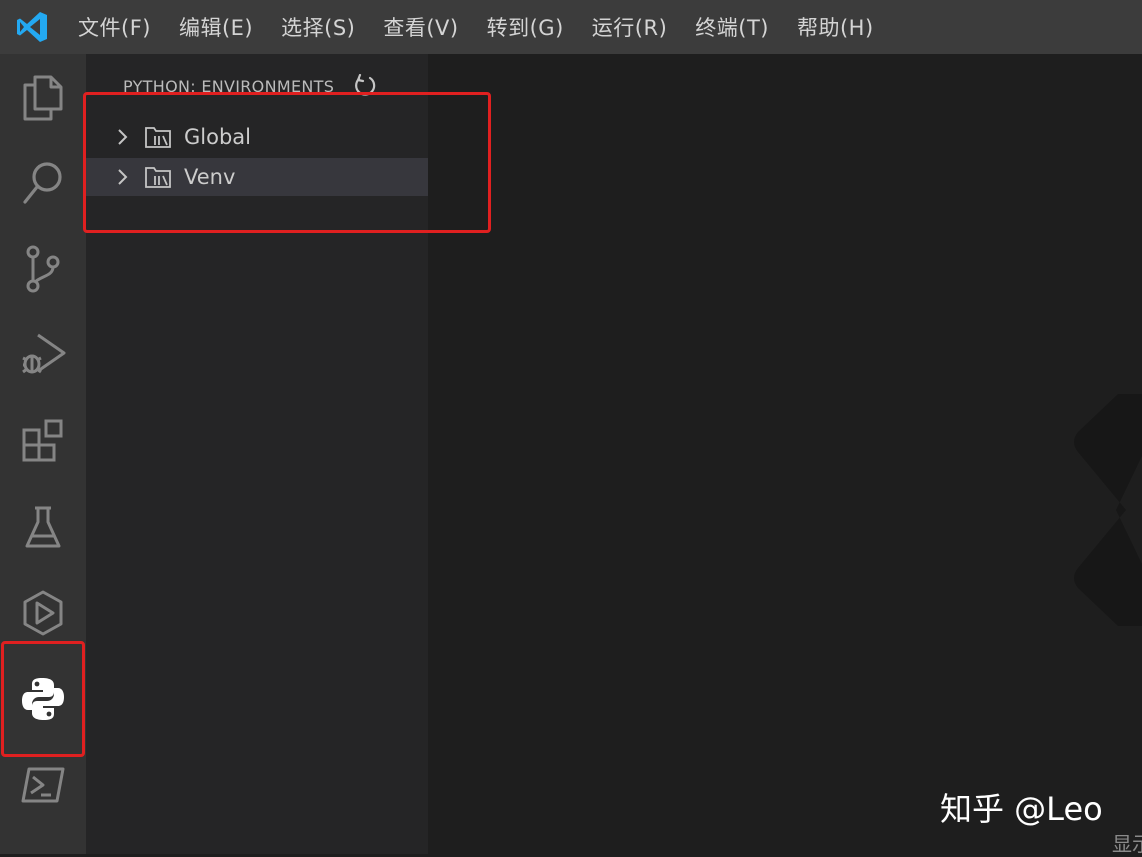  What do you see at coordinates (32, 27) in the screenshot?
I see `vscode-logo-icon` at bounding box center [32, 27].